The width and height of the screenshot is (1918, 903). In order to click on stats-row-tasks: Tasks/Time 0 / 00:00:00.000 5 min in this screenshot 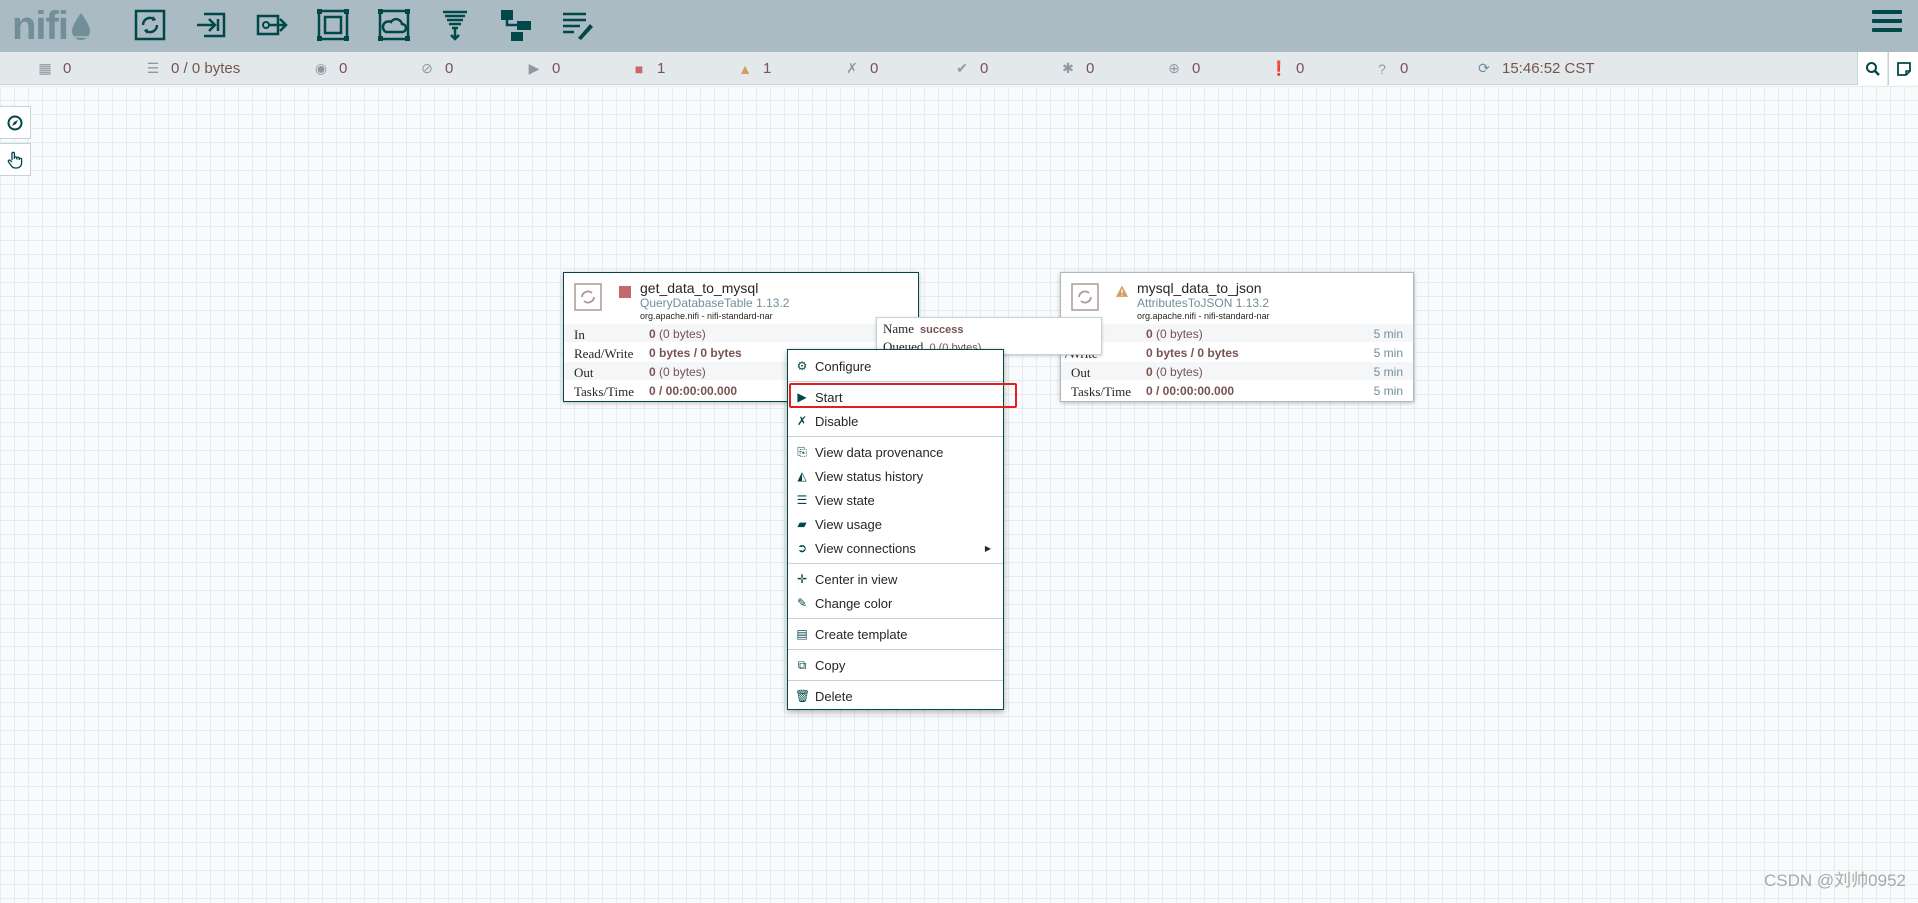, I will do `click(1237, 389)`.